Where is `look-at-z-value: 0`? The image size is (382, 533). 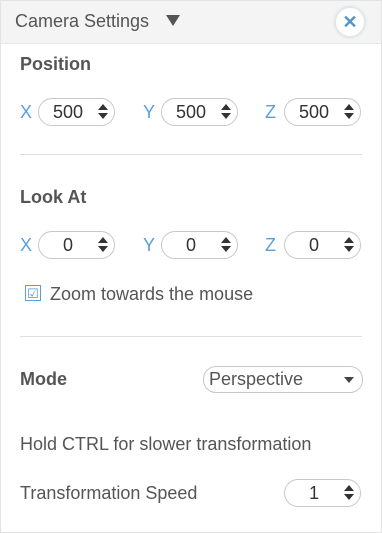
look-at-z-value: 0 is located at coordinates (314, 245).